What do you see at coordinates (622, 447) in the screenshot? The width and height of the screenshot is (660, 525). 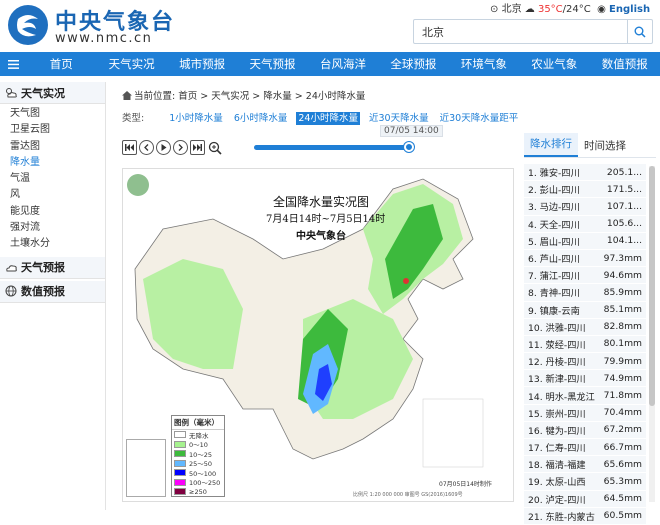 I see `rank-value: 66.7mm` at bounding box center [622, 447].